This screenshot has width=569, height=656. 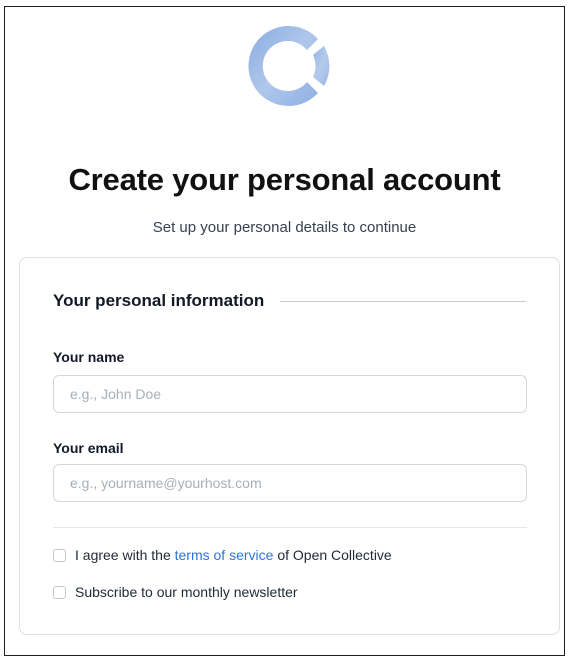 I want to click on newsletter-label: Subscribe to our monthly newsletter, so click(x=186, y=592).